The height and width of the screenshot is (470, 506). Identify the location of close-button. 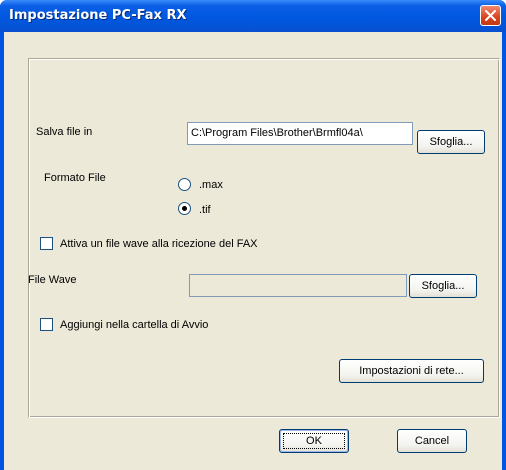
(490, 15).